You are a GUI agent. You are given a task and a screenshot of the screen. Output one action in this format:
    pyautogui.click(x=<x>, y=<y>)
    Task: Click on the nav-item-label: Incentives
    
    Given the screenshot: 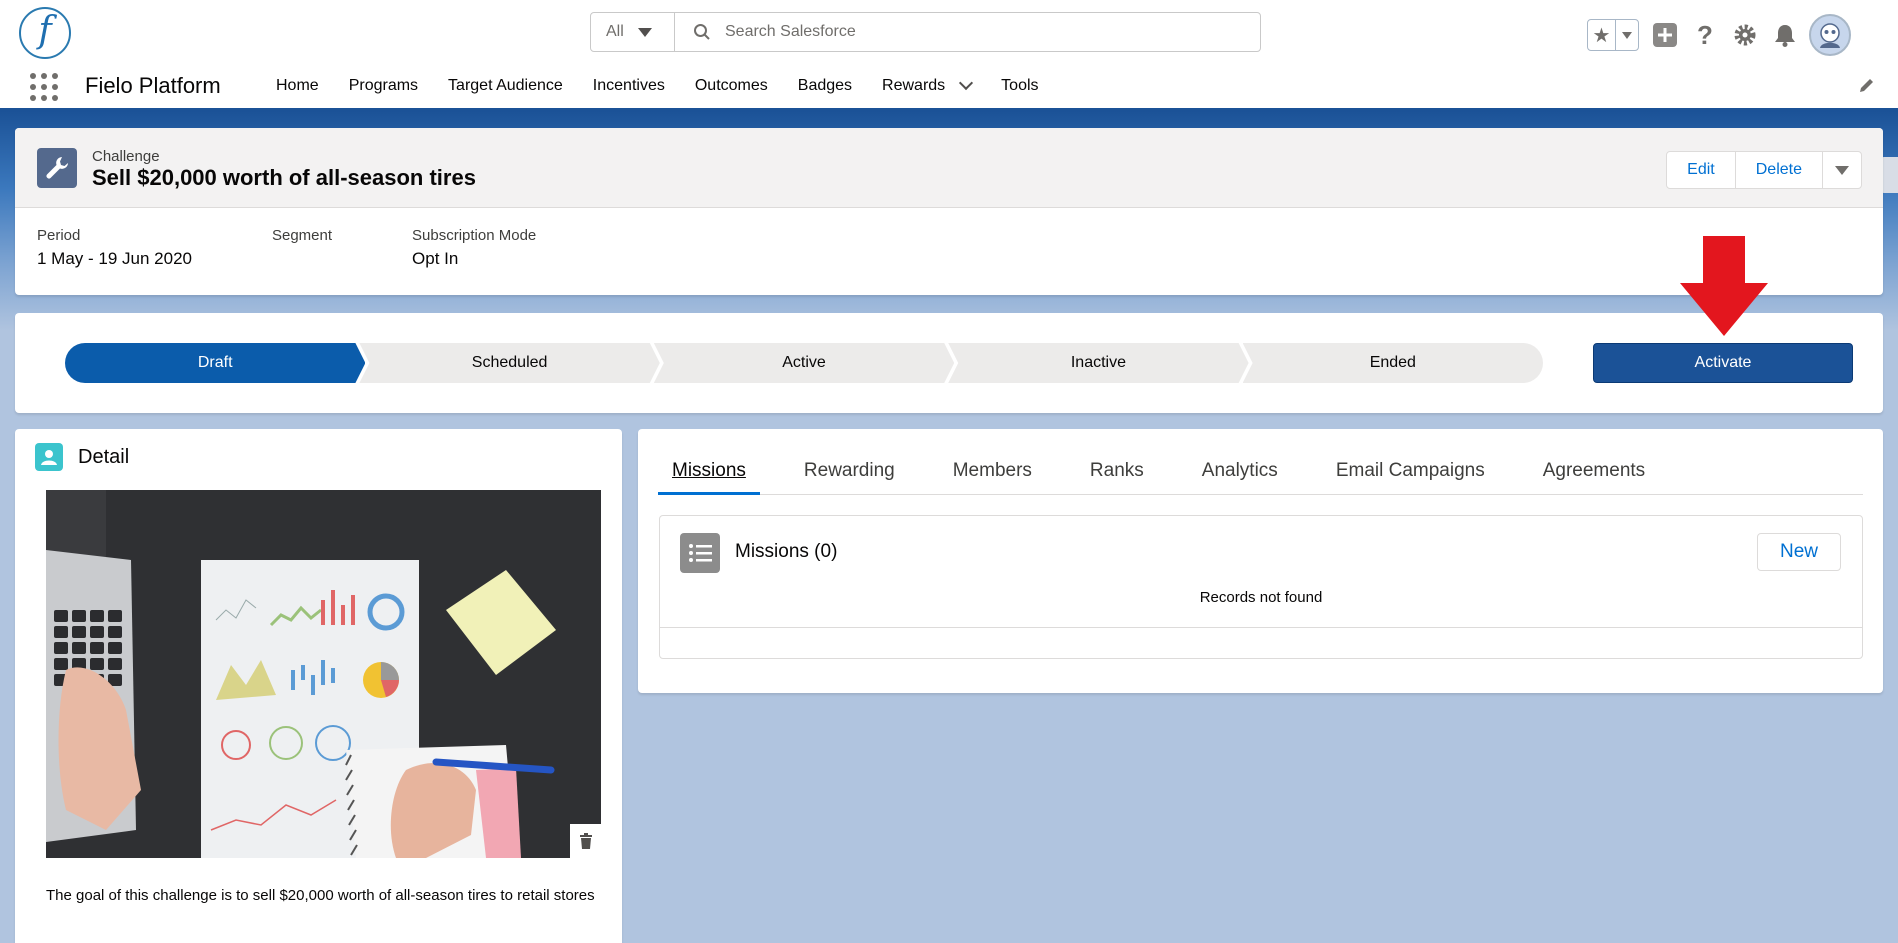 What is the action you would take?
    pyautogui.click(x=628, y=85)
    